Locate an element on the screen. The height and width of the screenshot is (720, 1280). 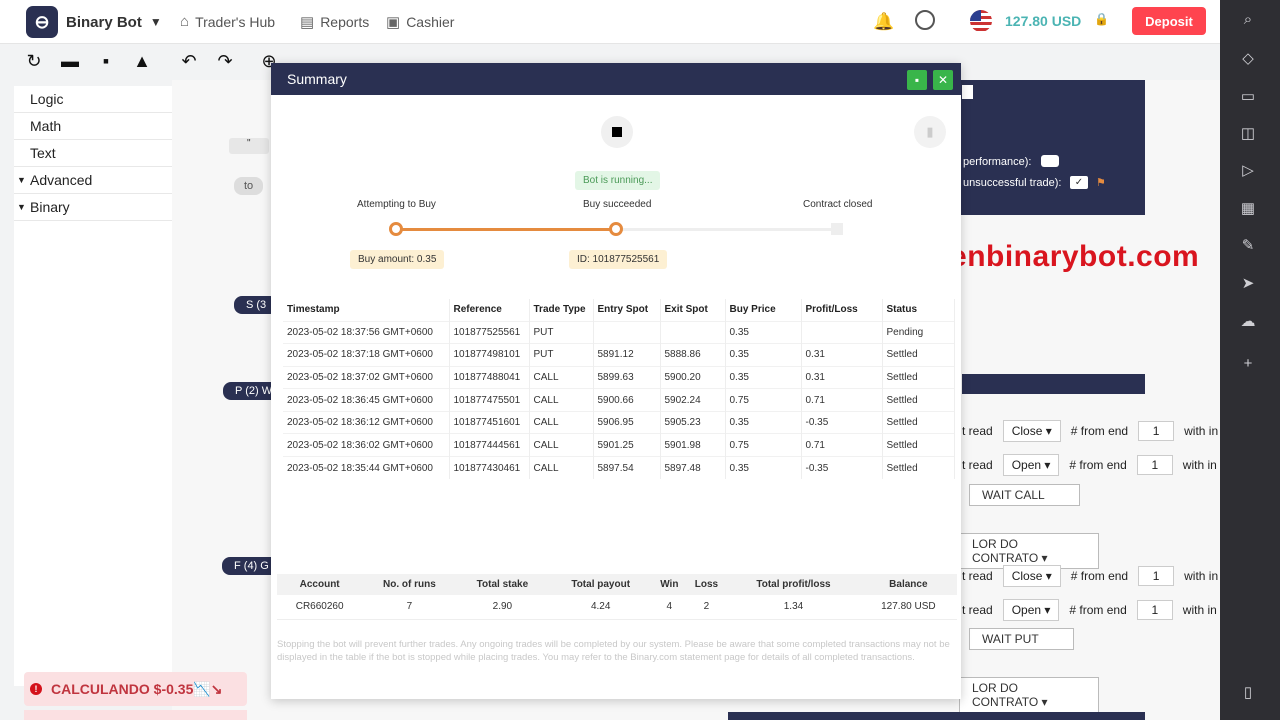
account-profile-icon is located at coordinates (925, 20).